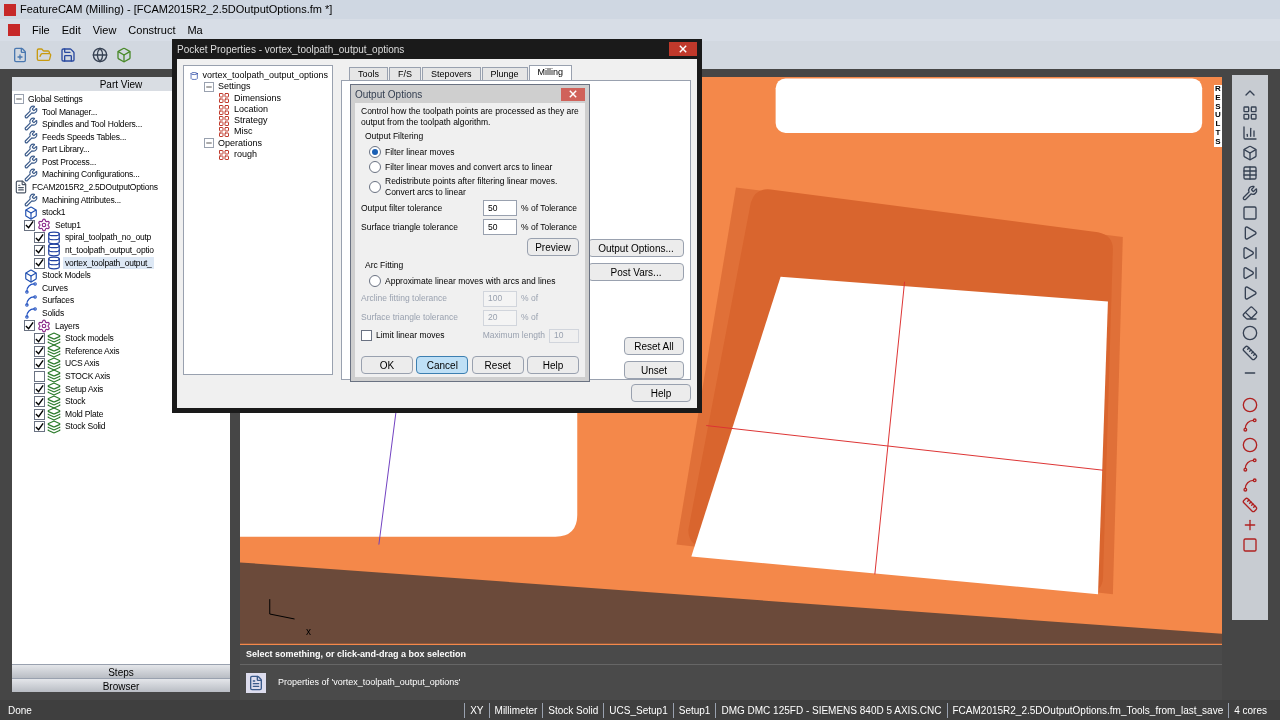 This screenshot has width=1280, height=720. Describe the element at coordinates (405, 73) in the screenshot. I see `tab: F/S` at that location.